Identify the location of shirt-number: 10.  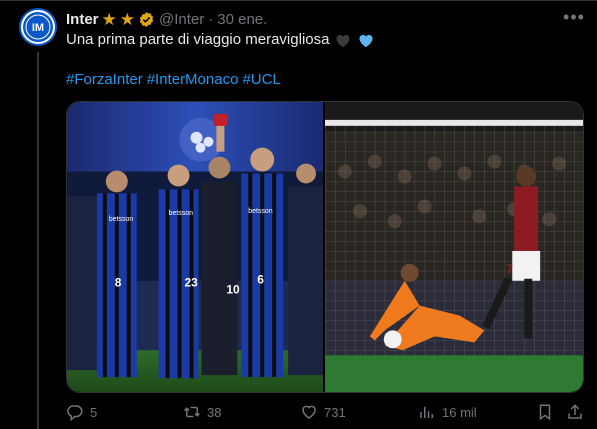
(233, 290).